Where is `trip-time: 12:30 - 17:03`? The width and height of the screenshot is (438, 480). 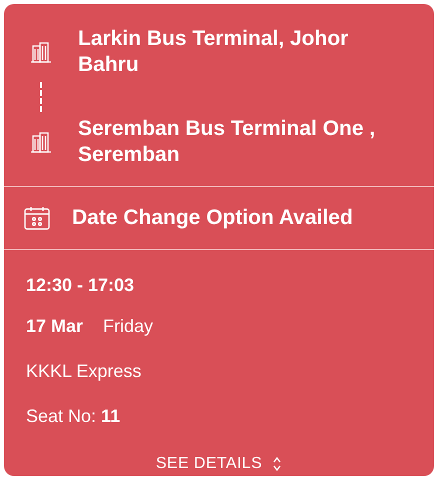
trip-time: 12:30 - 17:03 is located at coordinates (81, 285).